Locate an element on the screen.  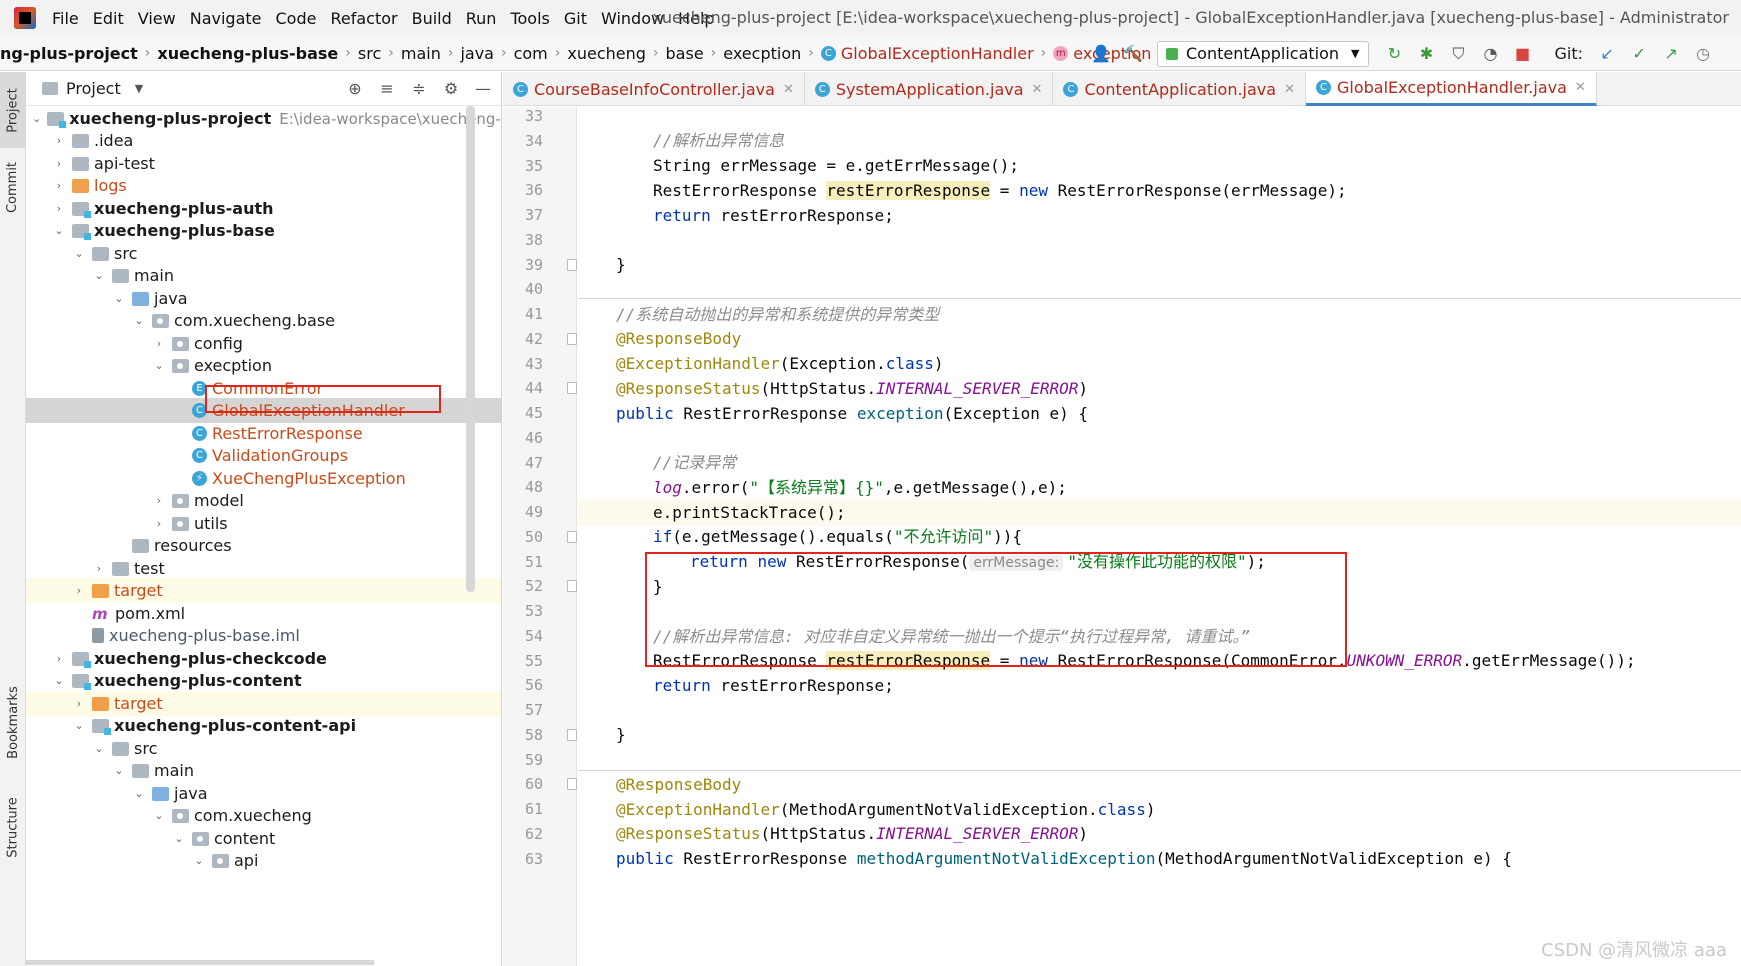
tree-row-logs: › logs is located at coordinates (263, 185).